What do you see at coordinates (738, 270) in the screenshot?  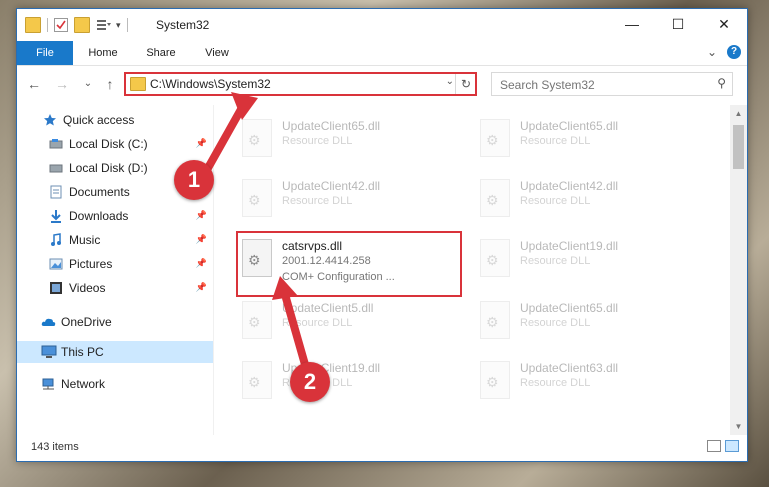 I see `vertical-scrollbar: ▲ ▼` at bounding box center [738, 270].